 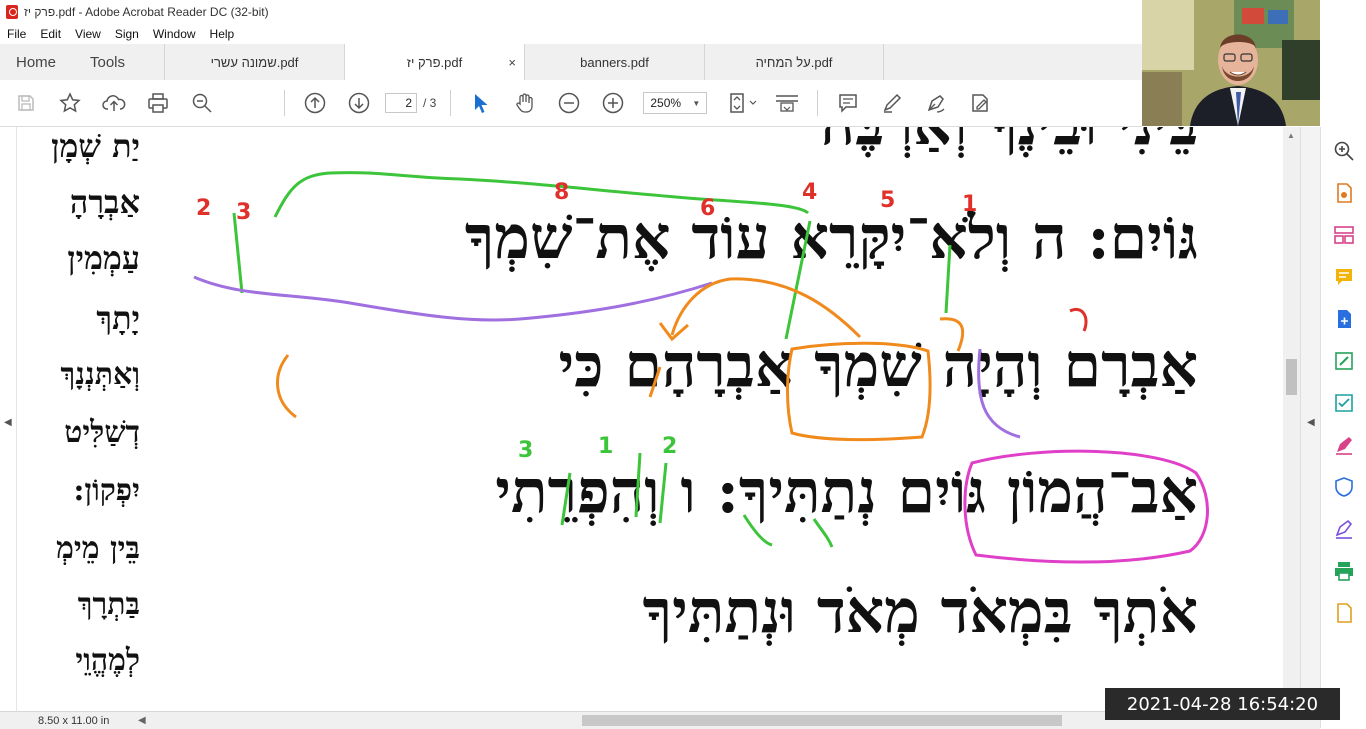 What do you see at coordinates (951, 334) in the screenshot?
I see `orange-arrow-annotation` at bounding box center [951, 334].